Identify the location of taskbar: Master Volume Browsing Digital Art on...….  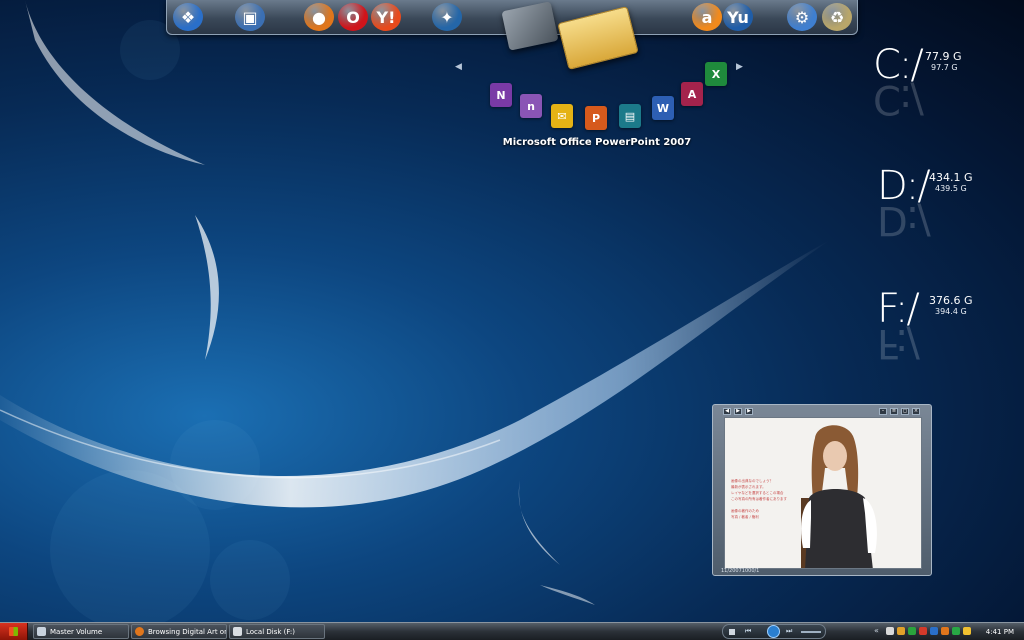
(512, 631).